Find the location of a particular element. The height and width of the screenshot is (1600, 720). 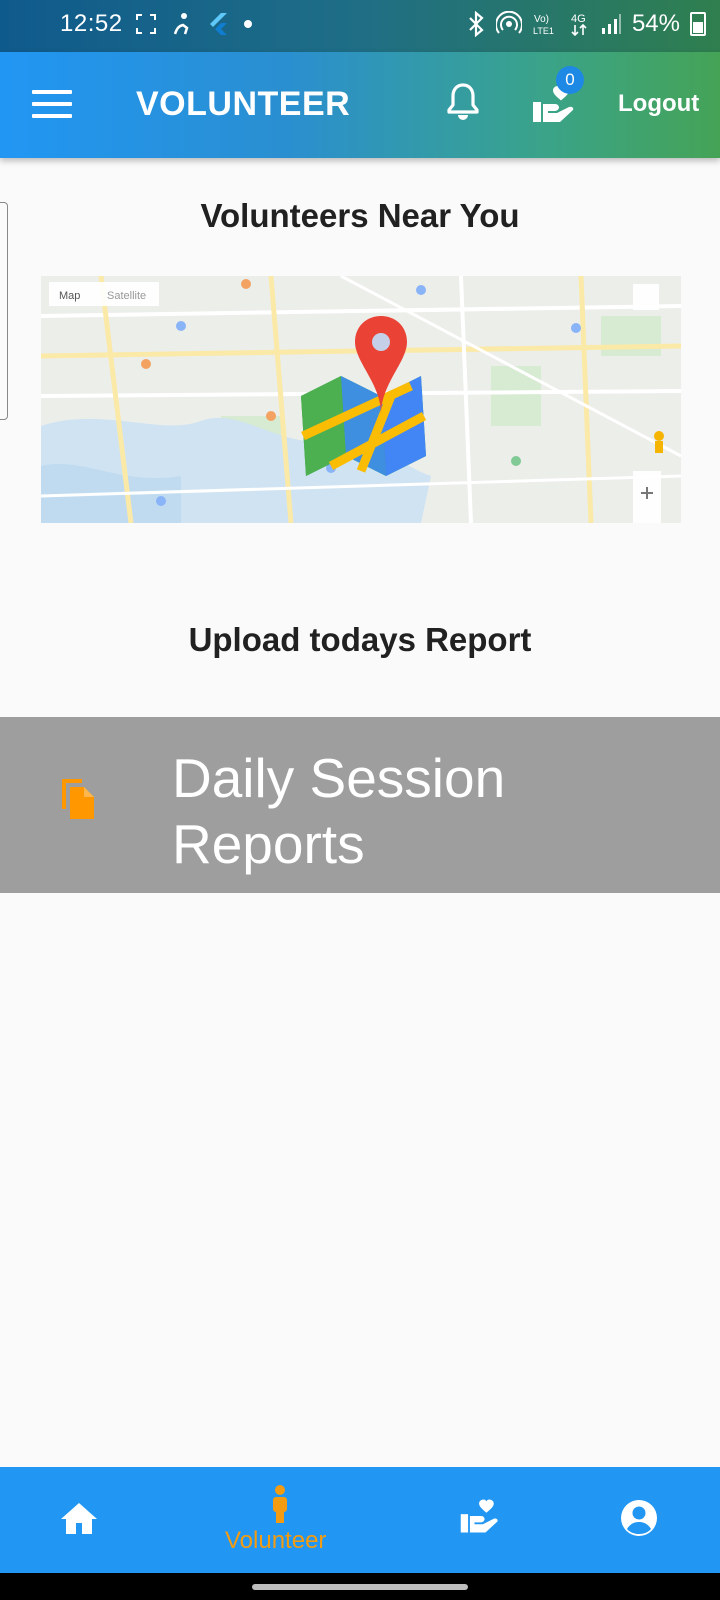

map-preview-image: Map Satellite is located at coordinates (361, 399).